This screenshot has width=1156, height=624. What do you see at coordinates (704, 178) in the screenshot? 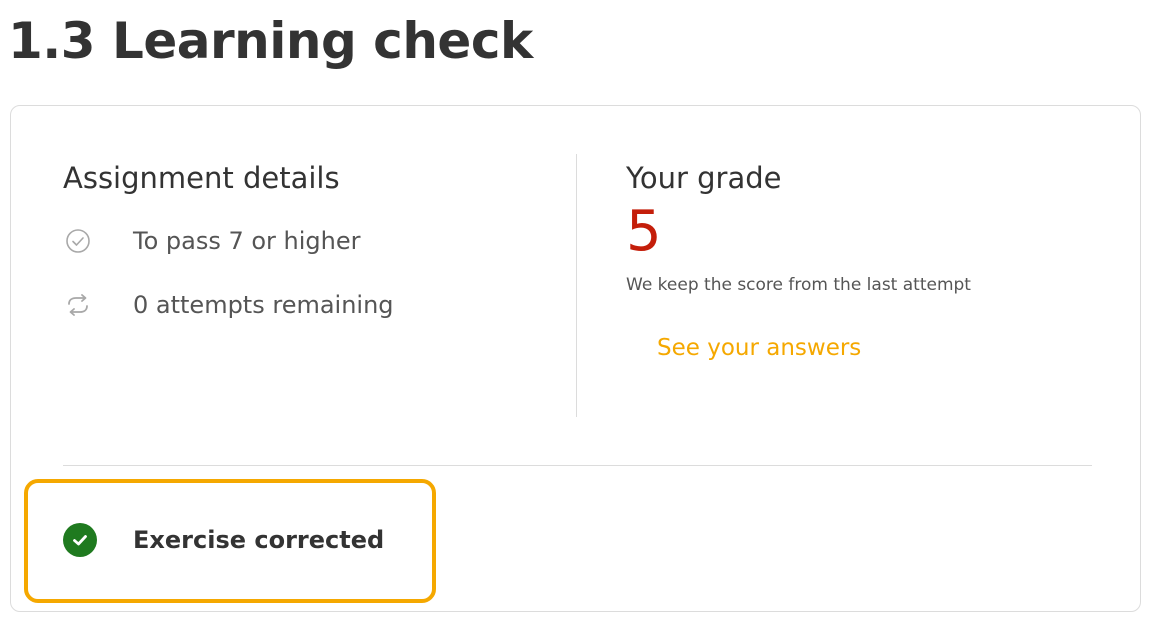
I see `grade-heading: Your grade` at bounding box center [704, 178].